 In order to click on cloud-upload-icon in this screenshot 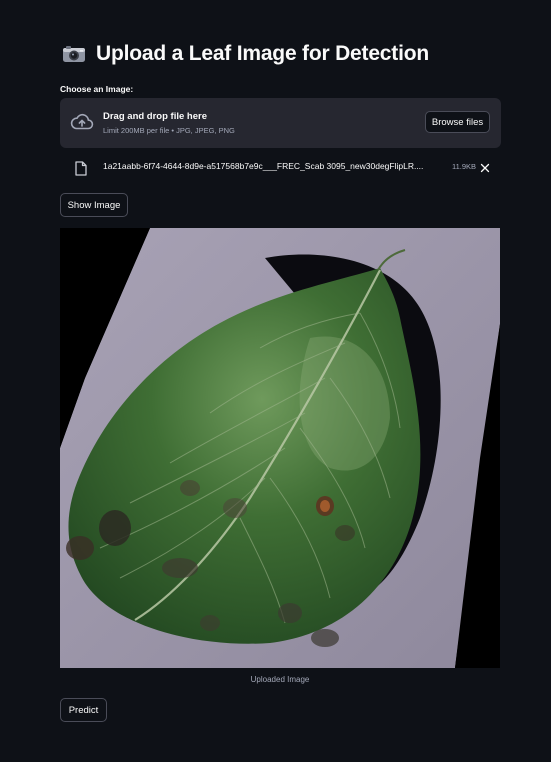, I will do `click(82, 122)`.